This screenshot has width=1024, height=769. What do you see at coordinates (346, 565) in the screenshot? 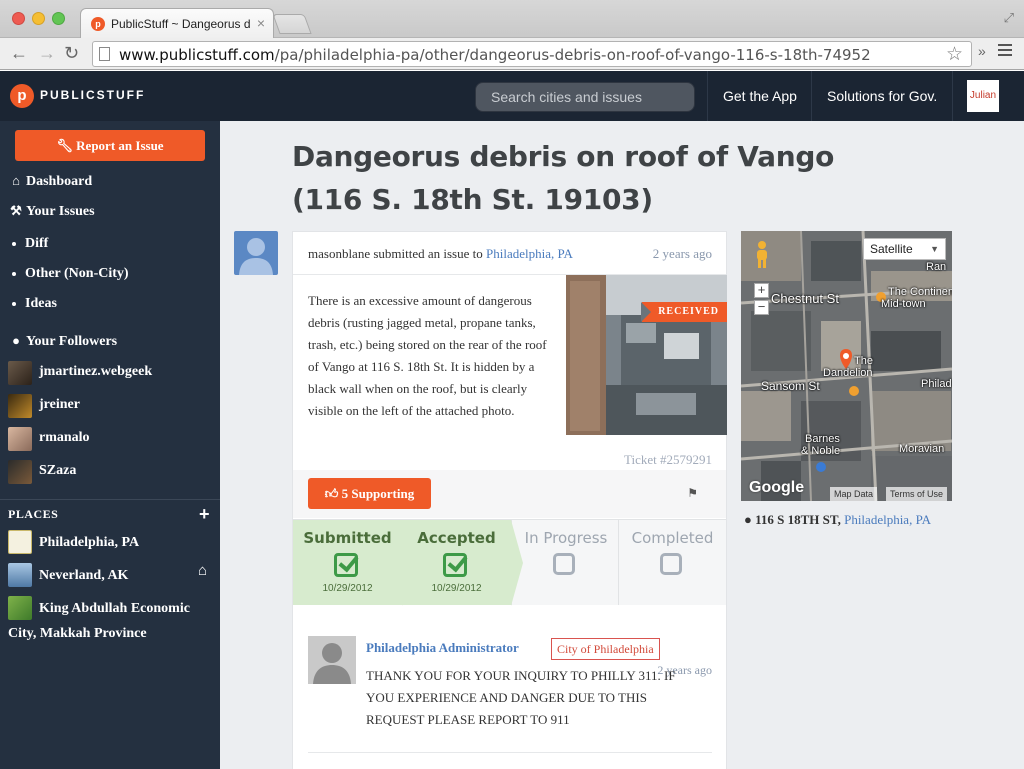
I see `checkbox-checked-icon` at bounding box center [346, 565].